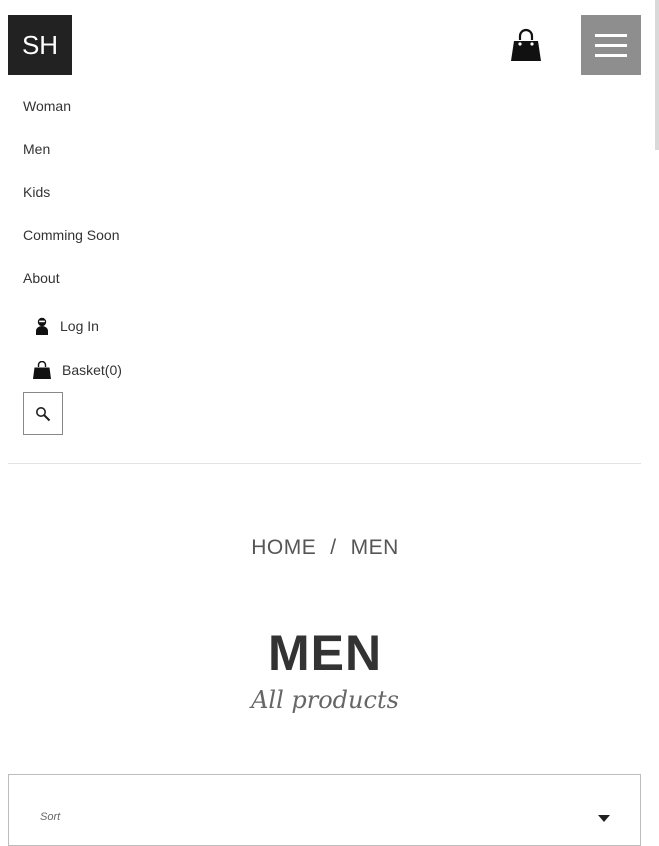 The width and height of the screenshot is (659, 846). What do you see at coordinates (42, 326) in the screenshot?
I see `user-icon` at bounding box center [42, 326].